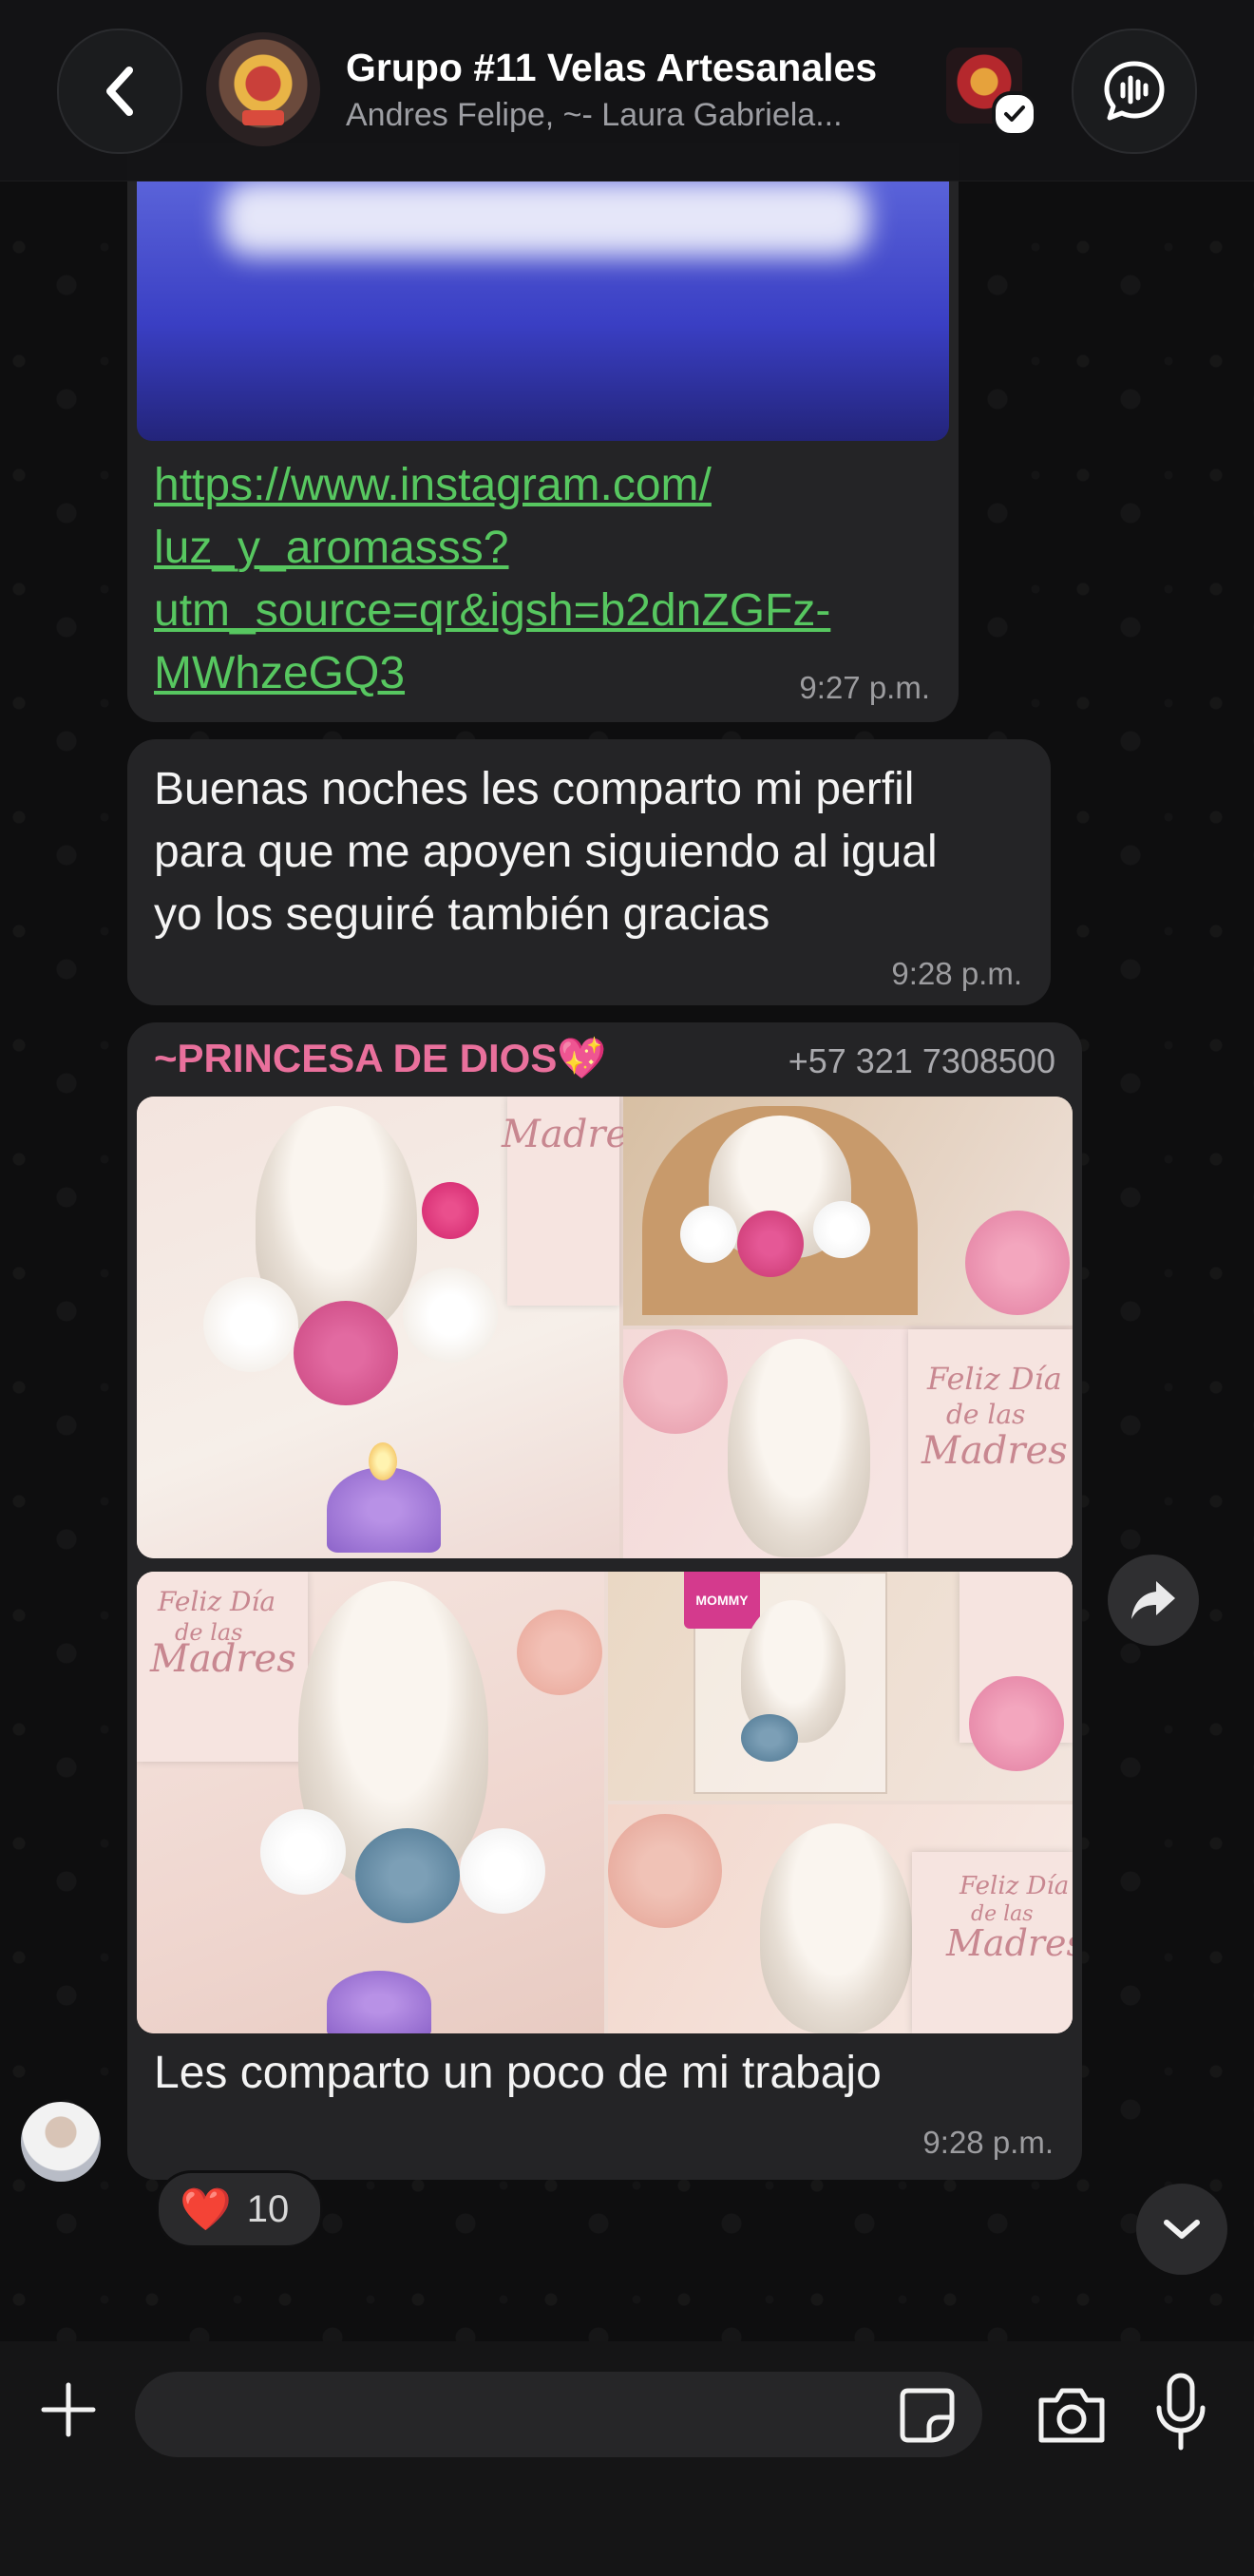 The width and height of the screenshot is (1254, 2576). I want to click on message-line: yo los seguiré también gracias, so click(462, 914).